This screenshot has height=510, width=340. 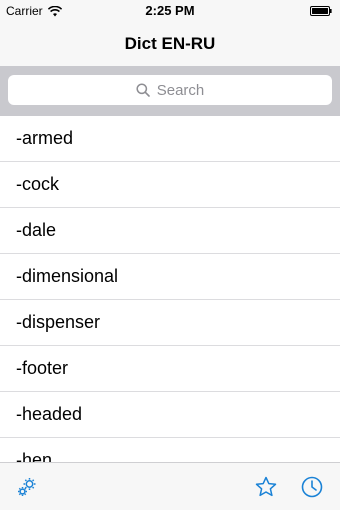 I want to click on list-item: -hen, so click(x=170, y=450).